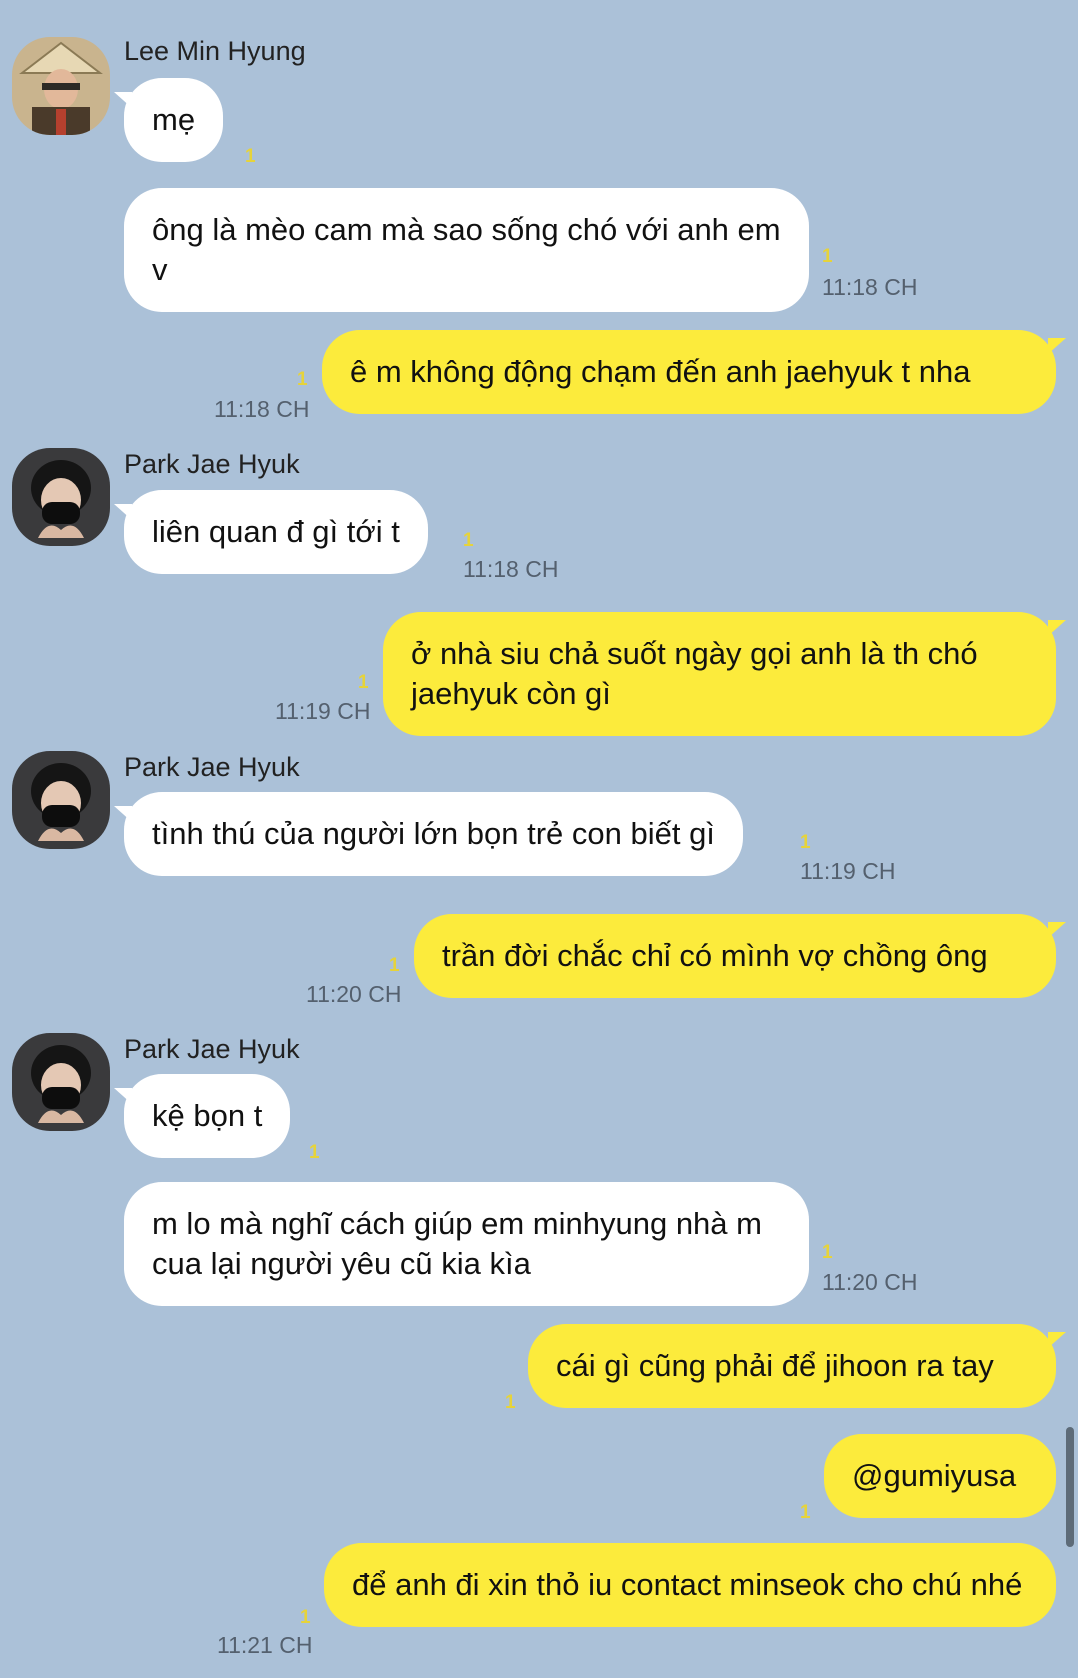  Describe the element at coordinates (174, 119) in the screenshot. I see `message-text: mẹ` at that location.